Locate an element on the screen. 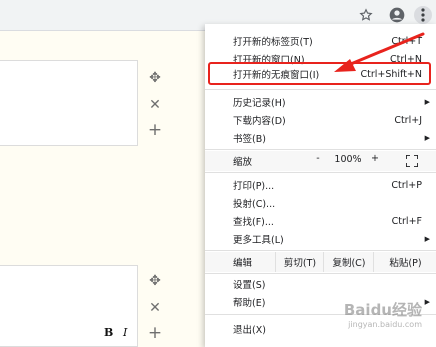 The width and height of the screenshot is (436, 347). account-icon is located at coordinates (397, 15).